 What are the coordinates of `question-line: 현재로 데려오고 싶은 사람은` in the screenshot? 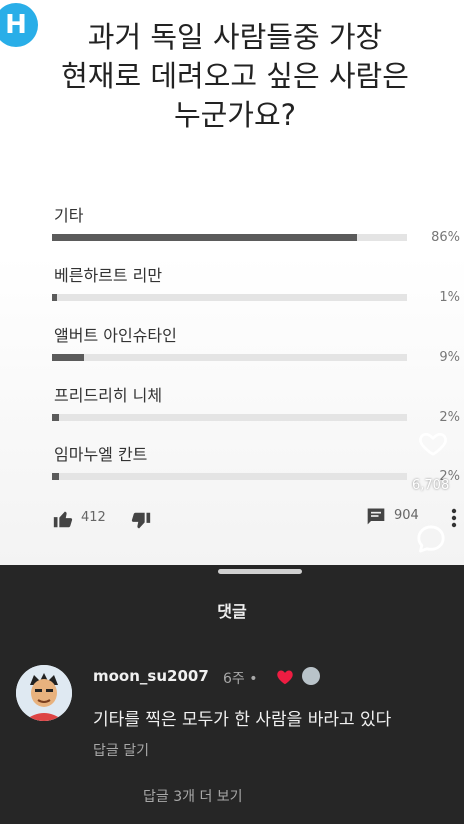 It's located at (235, 76).